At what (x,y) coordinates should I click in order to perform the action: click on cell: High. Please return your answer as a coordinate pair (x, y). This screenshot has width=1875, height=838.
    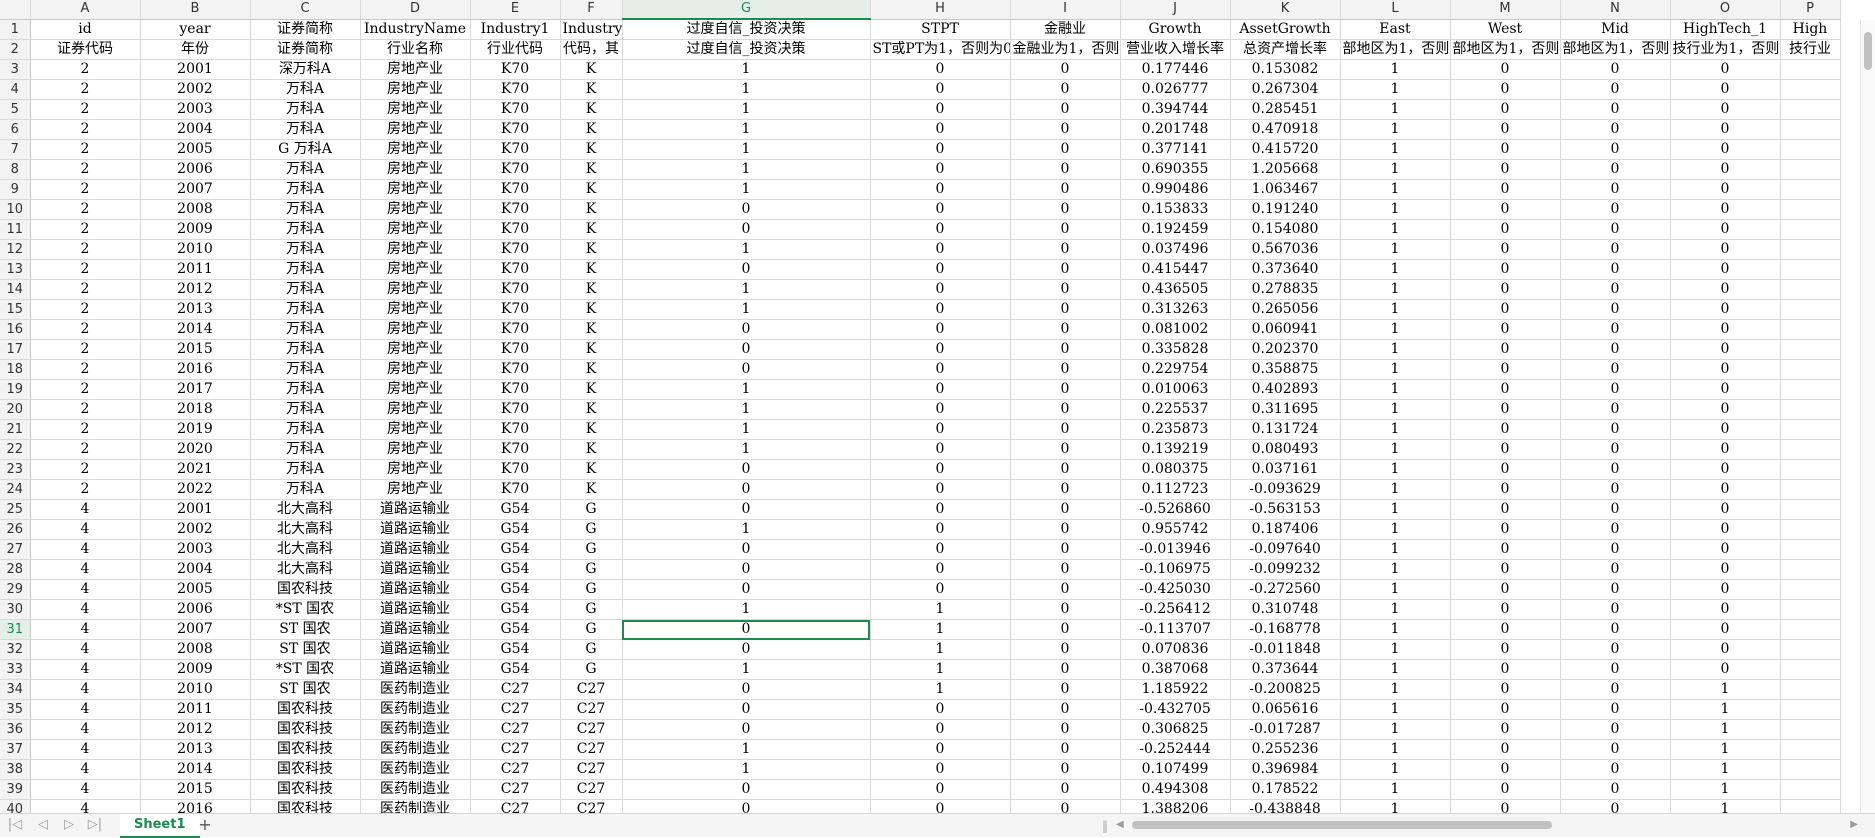
    Looking at the image, I should click on (1810, 29).